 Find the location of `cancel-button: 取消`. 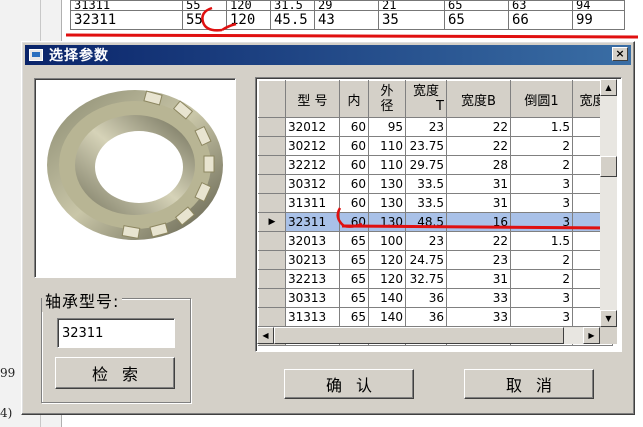

cancel-button: 取消 is located at coordinates (529, 384).